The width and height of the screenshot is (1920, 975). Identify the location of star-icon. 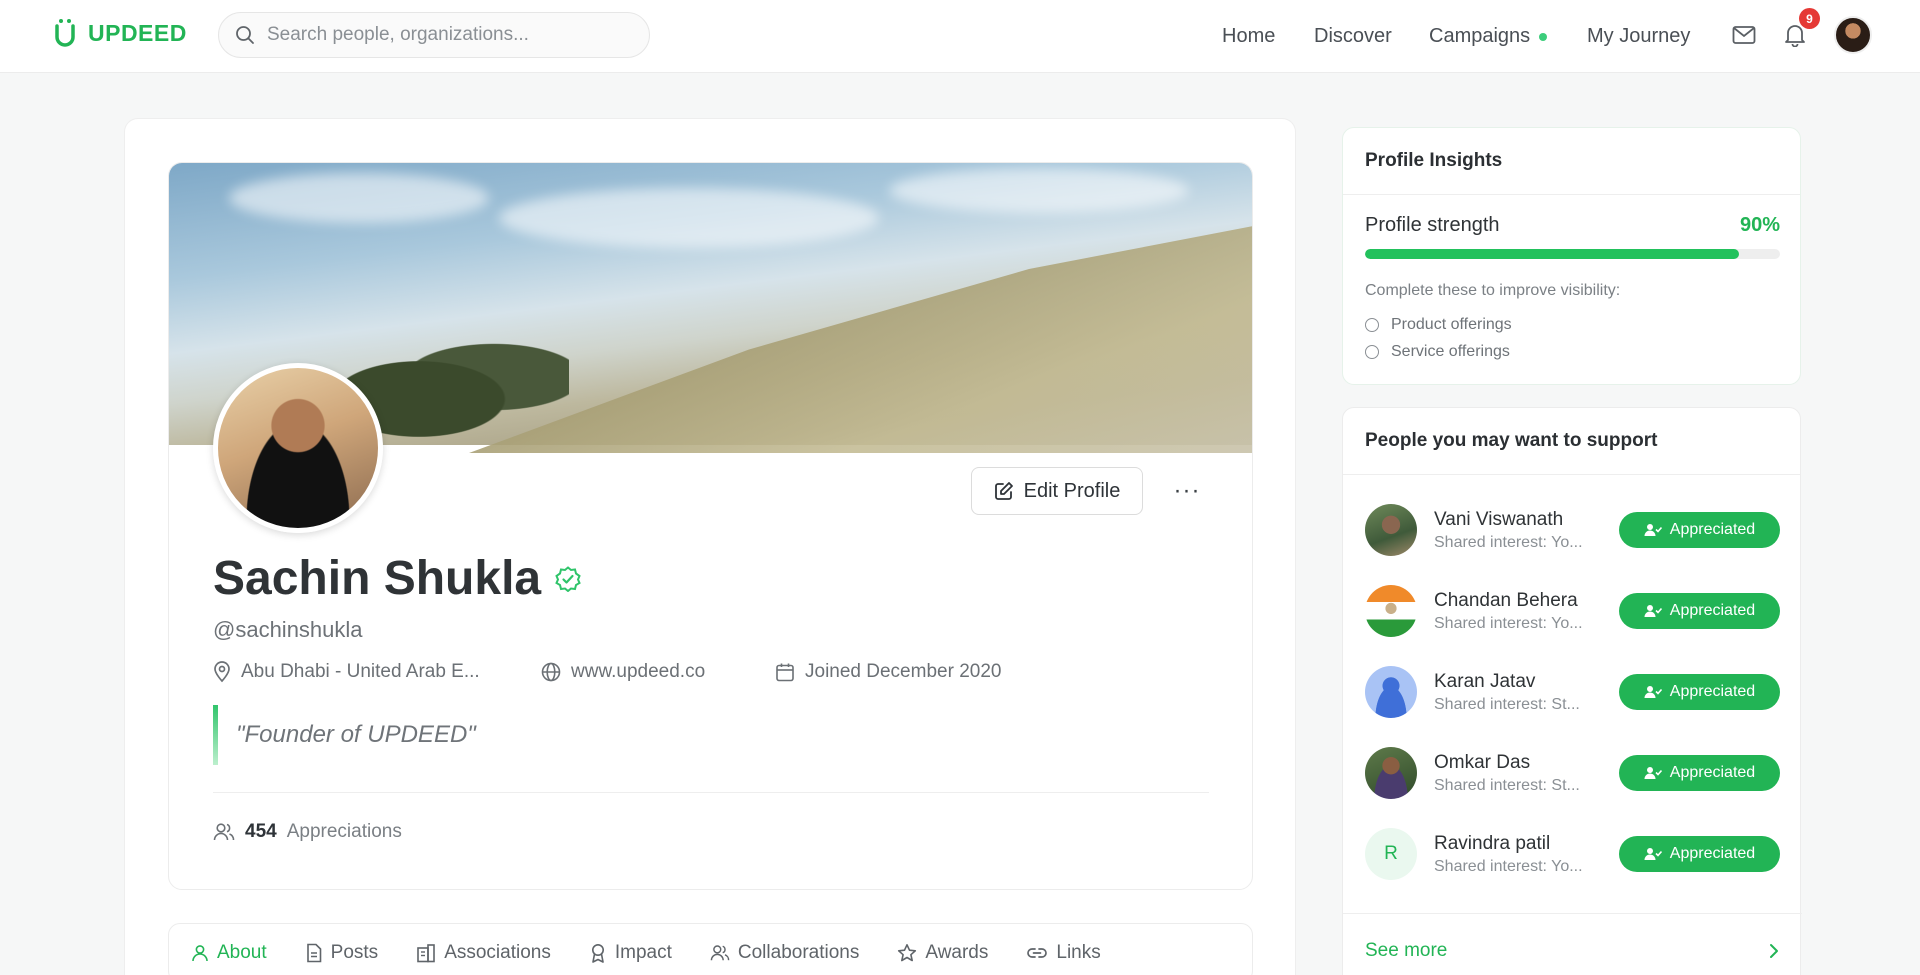
(907, 953).